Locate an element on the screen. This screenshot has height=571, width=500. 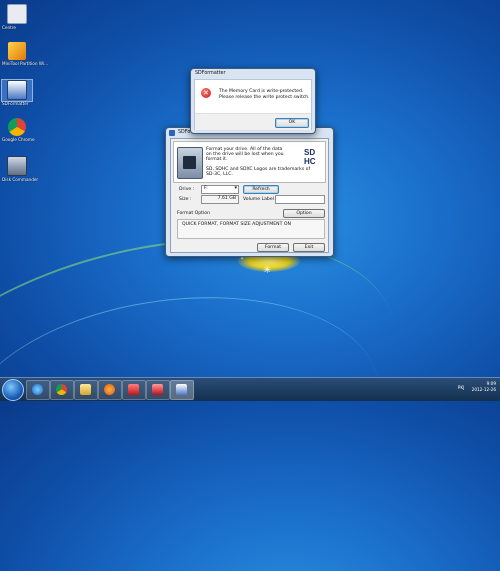
floppy-disk-icon is located at coordinates (17, 166).